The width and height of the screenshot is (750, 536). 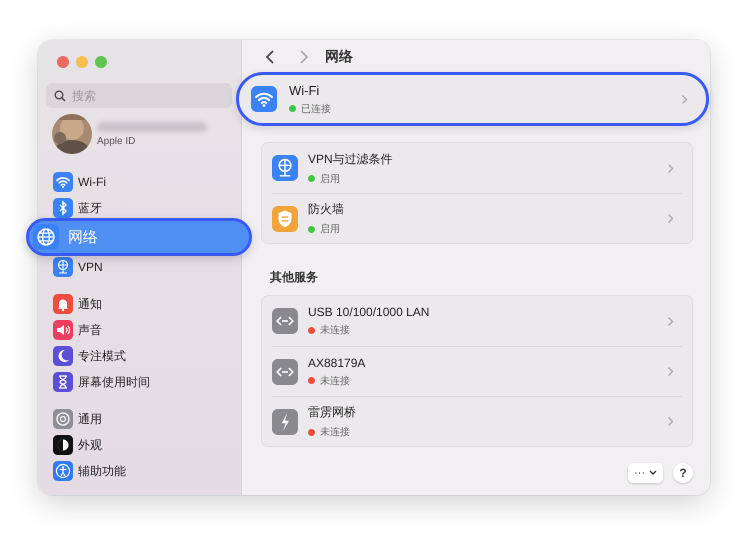 I want to click on service-row: 雷雳网桥 未连接, so click(x=477, y=421).